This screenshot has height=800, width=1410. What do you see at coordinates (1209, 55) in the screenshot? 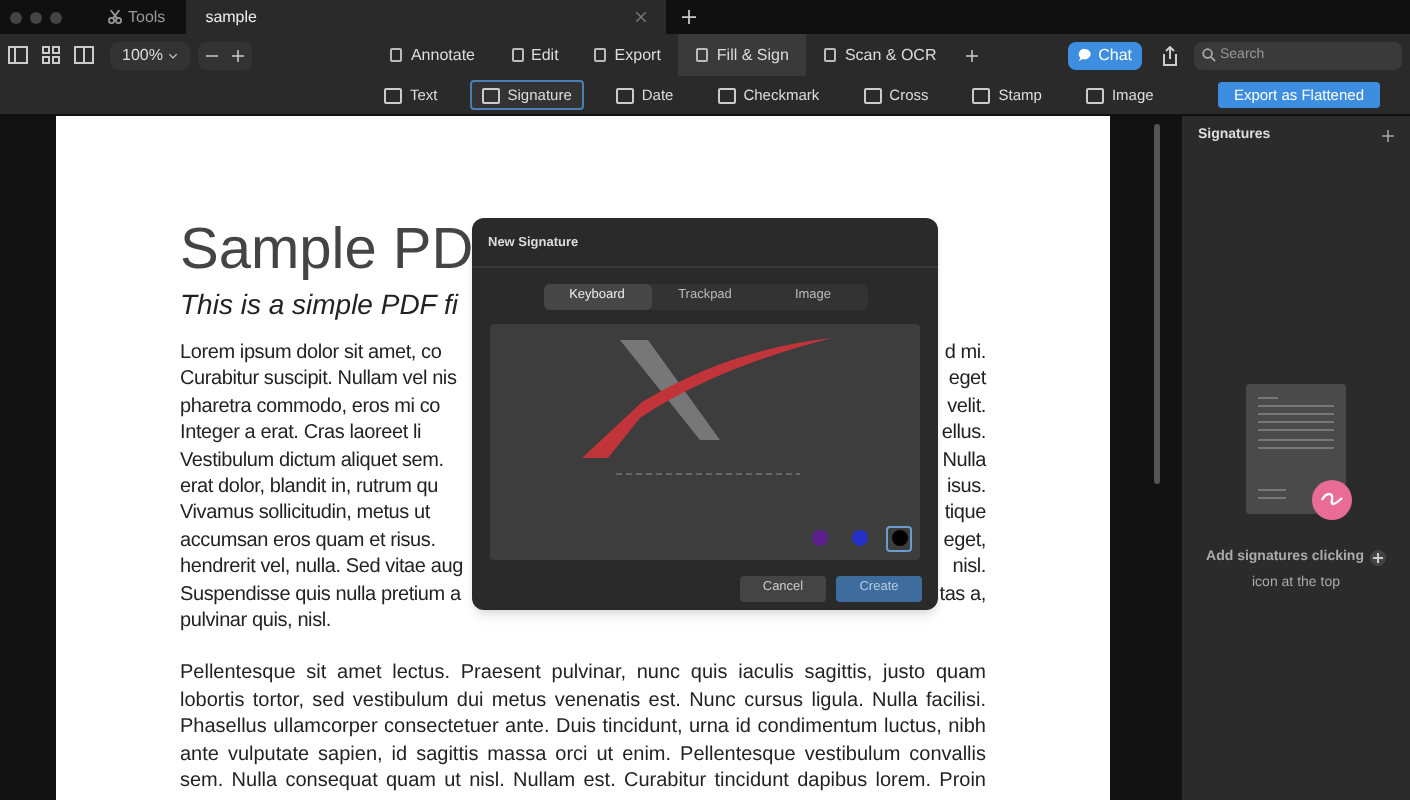
I see `search-icon` at bounding box center [1209, 55].